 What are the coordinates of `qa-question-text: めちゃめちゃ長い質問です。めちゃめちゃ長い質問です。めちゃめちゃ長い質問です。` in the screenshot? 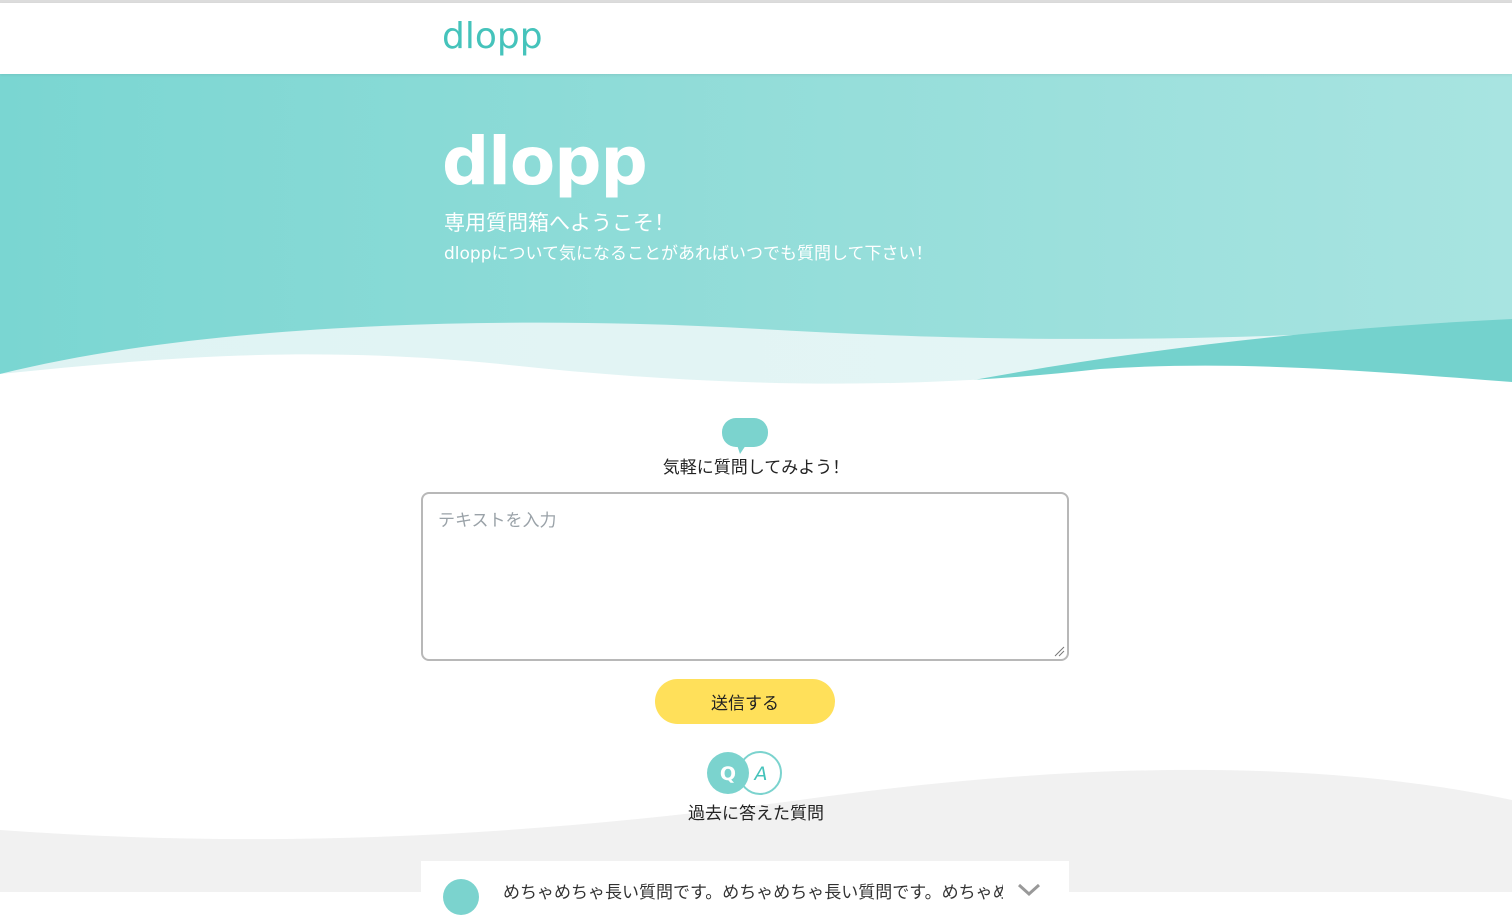 It's located at (753, 893).